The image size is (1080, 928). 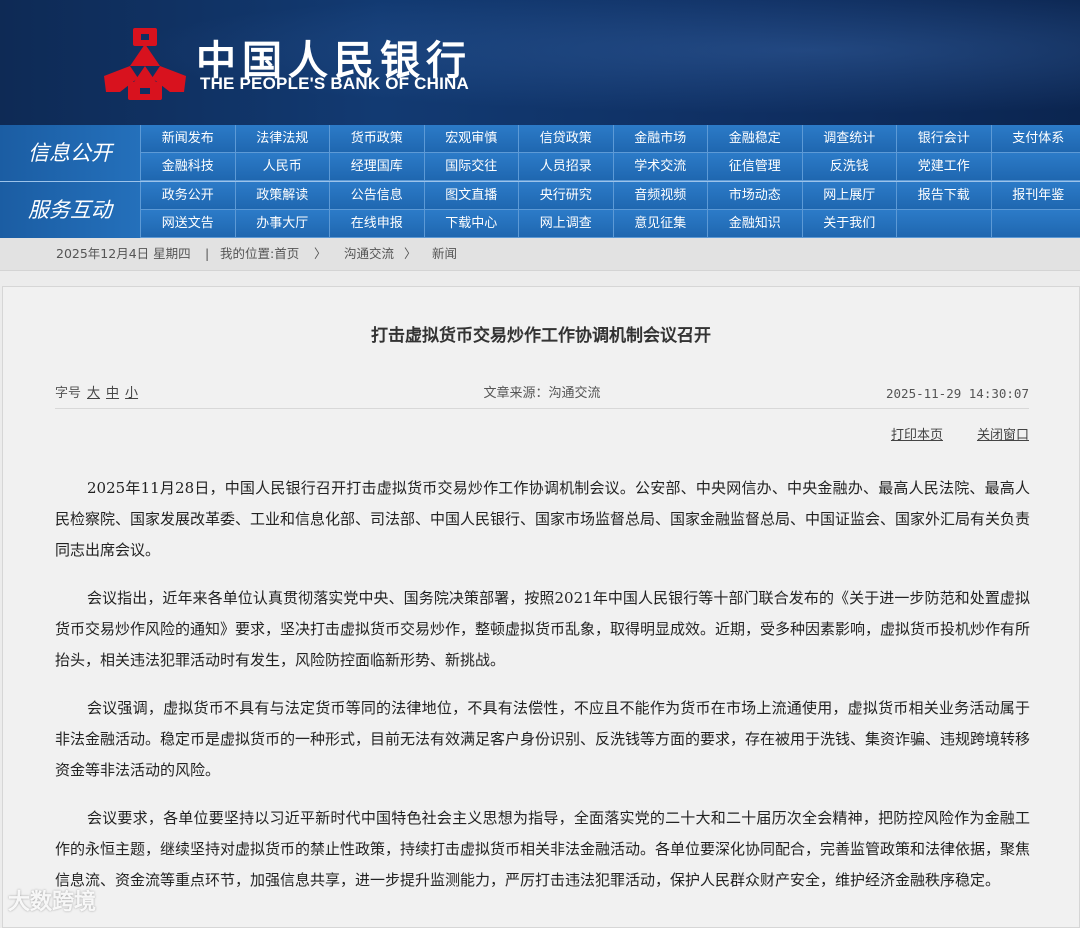 What do you see at coordinates (540, 62) in the screenshot?
I see `site-header: 中国人民银行 THE PEOPLE'S BANK OF CHINA` at bounding box center [540, 62].